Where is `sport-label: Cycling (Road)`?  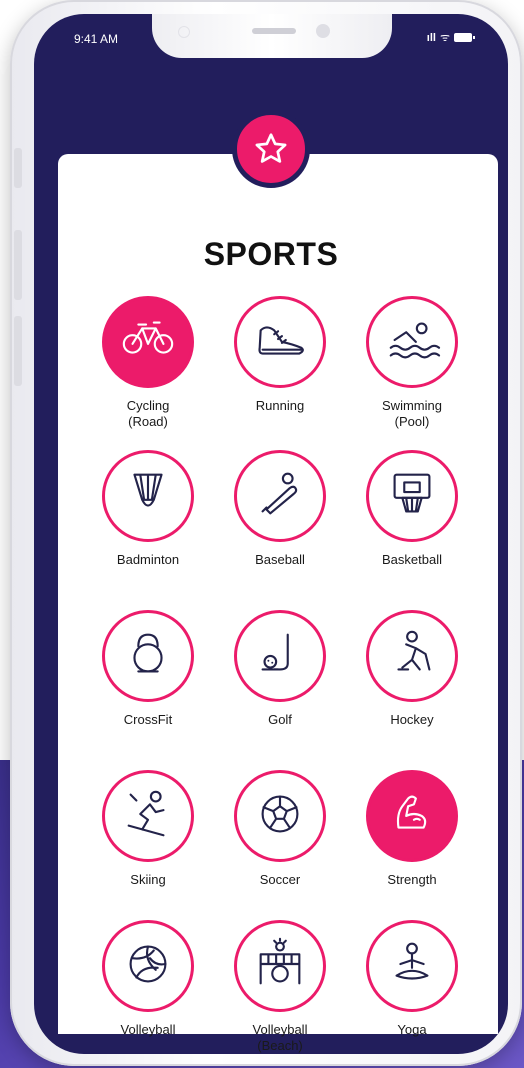
sport-label: Cycling (Road) is located at coordinates (148, 413).